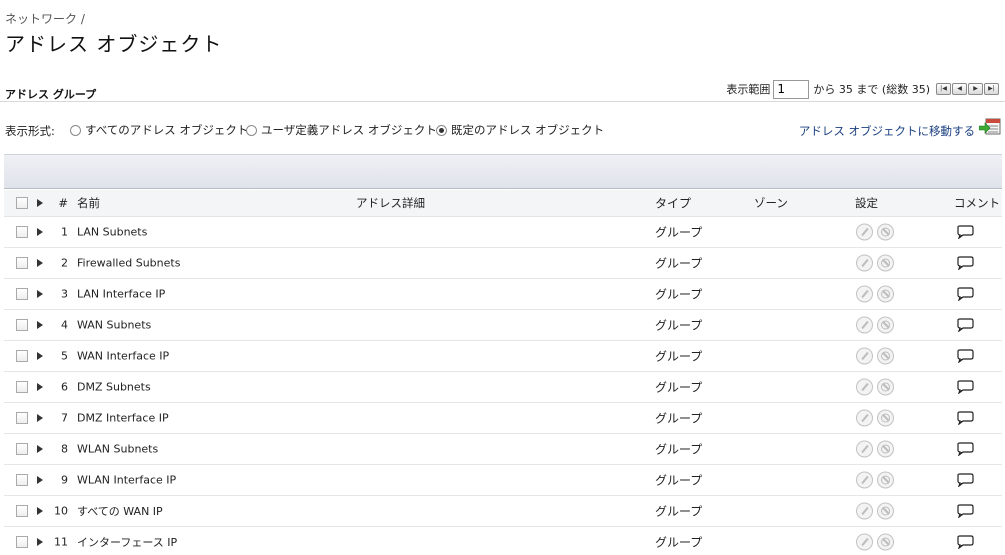 This screenshot has width=1005, height=555. What do you see at coordinates (991, 89) in the screenshot?
I see `pager-last-button: ▶|` at bounding box center [991, 89].